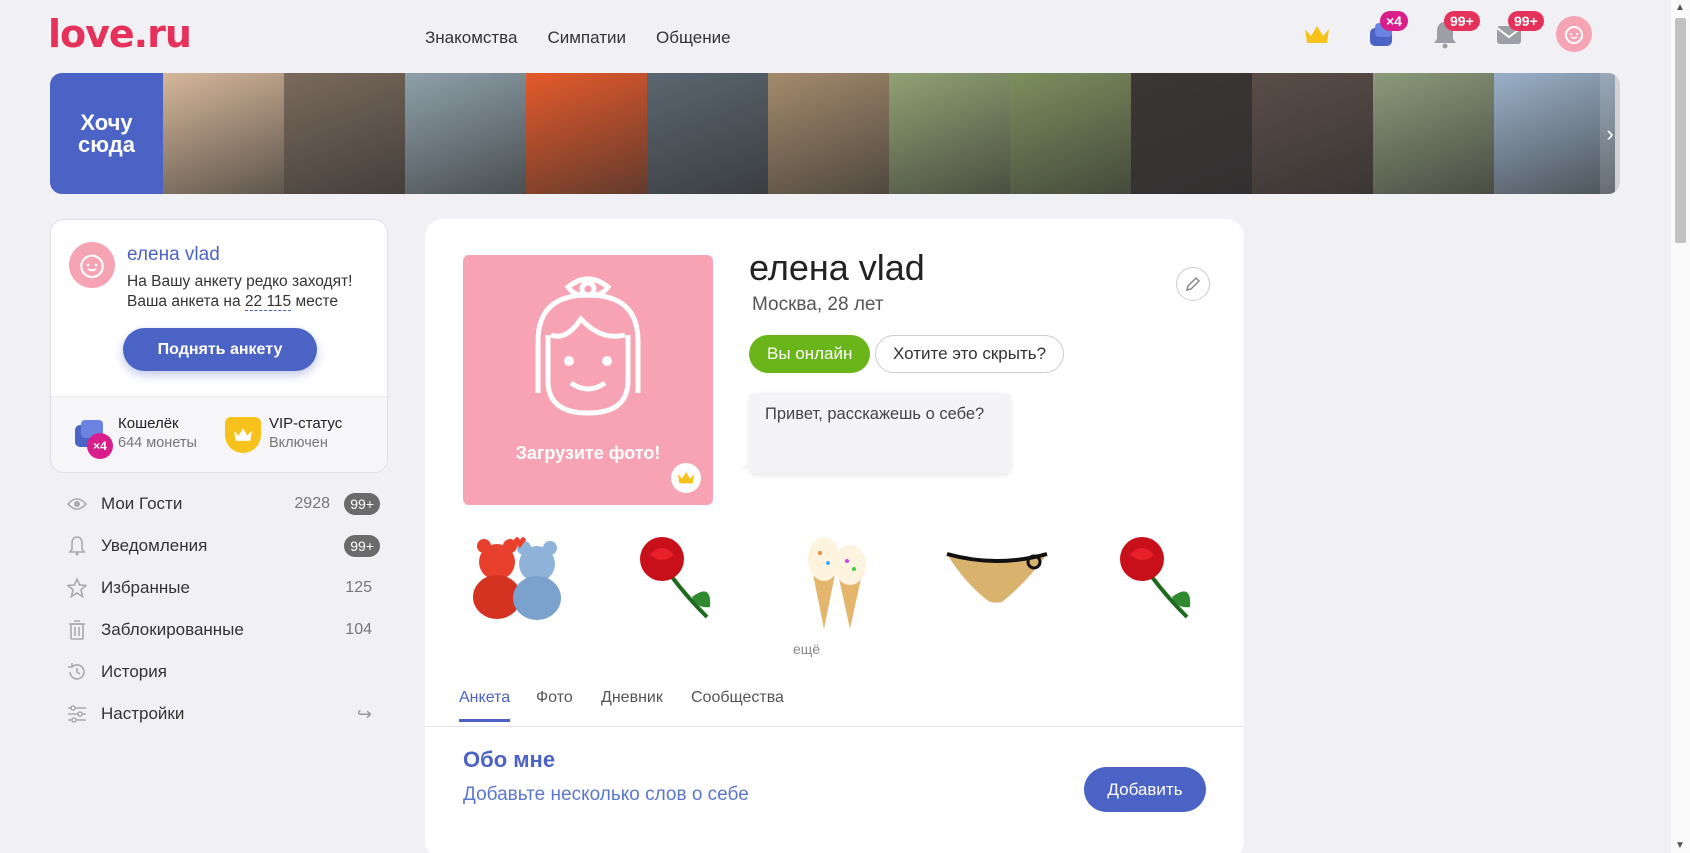 This screenshot has width=1690, height=853. Describe the element at coordinates (834, 703) in the screenshot. I see `profile-tabs: Анкета Фото Дневник Сообщества` at that location.